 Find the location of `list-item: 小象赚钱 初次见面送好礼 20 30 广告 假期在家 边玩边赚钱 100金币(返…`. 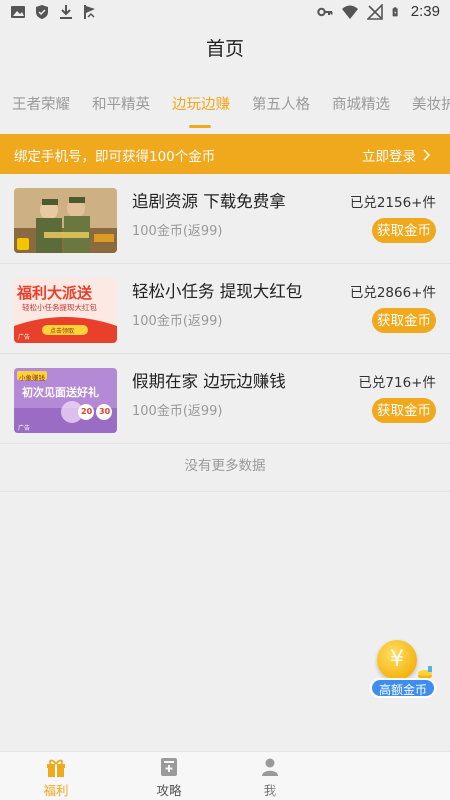

list-item: 小象赚钱 初次见面送好礼 20 30 广告 假期在家 边玩边赚钱 100金币(返… is located at coordinates (225, 399).